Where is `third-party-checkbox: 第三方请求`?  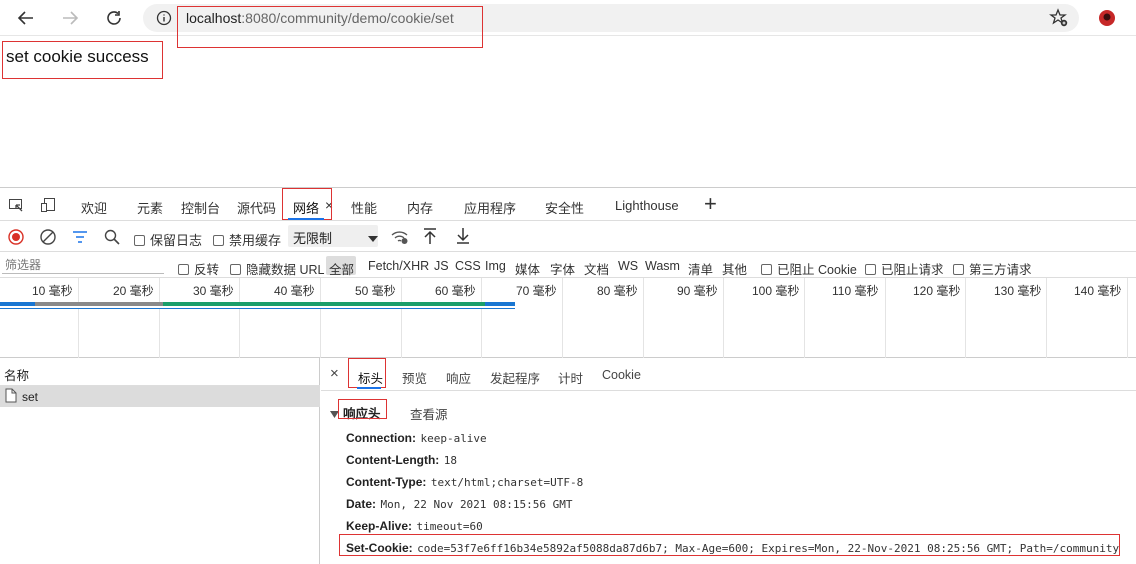 third-party-checkbox: 第三方请求 is located at coordinates (992, 268).